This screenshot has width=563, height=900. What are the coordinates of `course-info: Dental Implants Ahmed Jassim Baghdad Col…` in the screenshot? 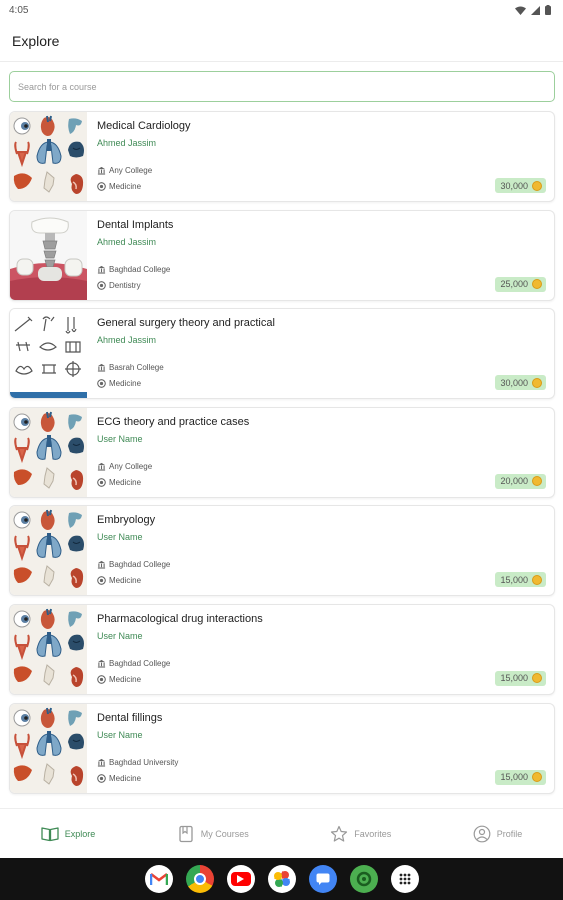 It's located at (321, 255).